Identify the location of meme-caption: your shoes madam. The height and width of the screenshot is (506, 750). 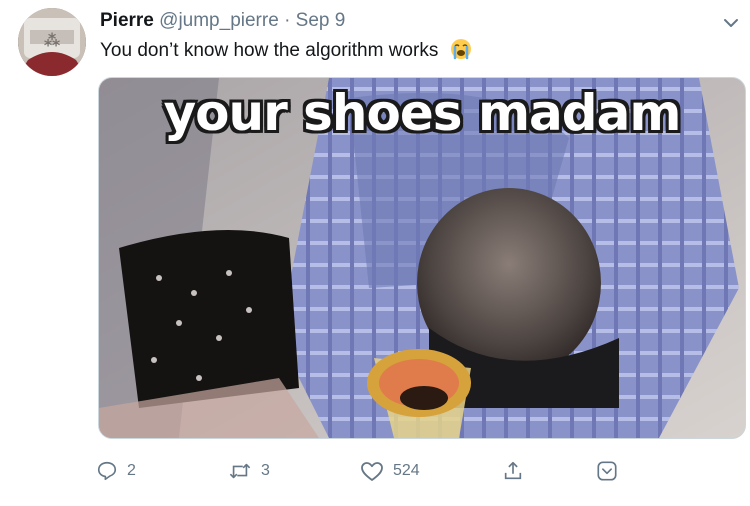
(422, 113).